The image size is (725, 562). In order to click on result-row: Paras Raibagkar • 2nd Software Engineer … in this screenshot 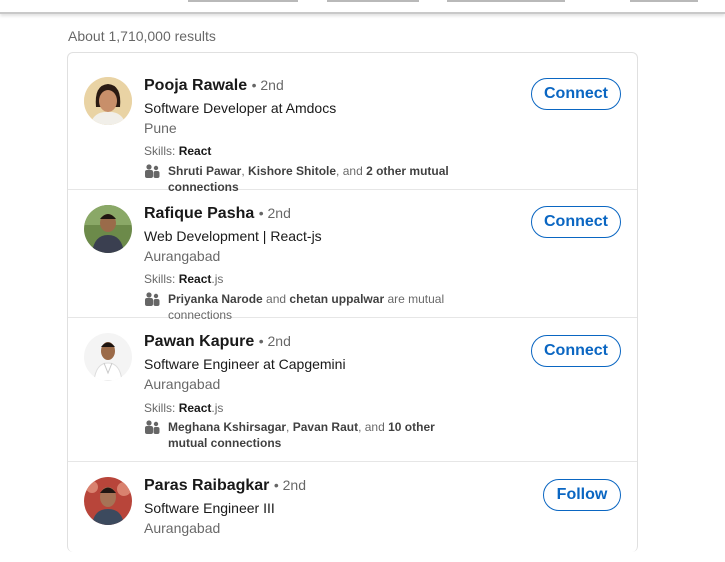, I will do `click(352, 512)`.